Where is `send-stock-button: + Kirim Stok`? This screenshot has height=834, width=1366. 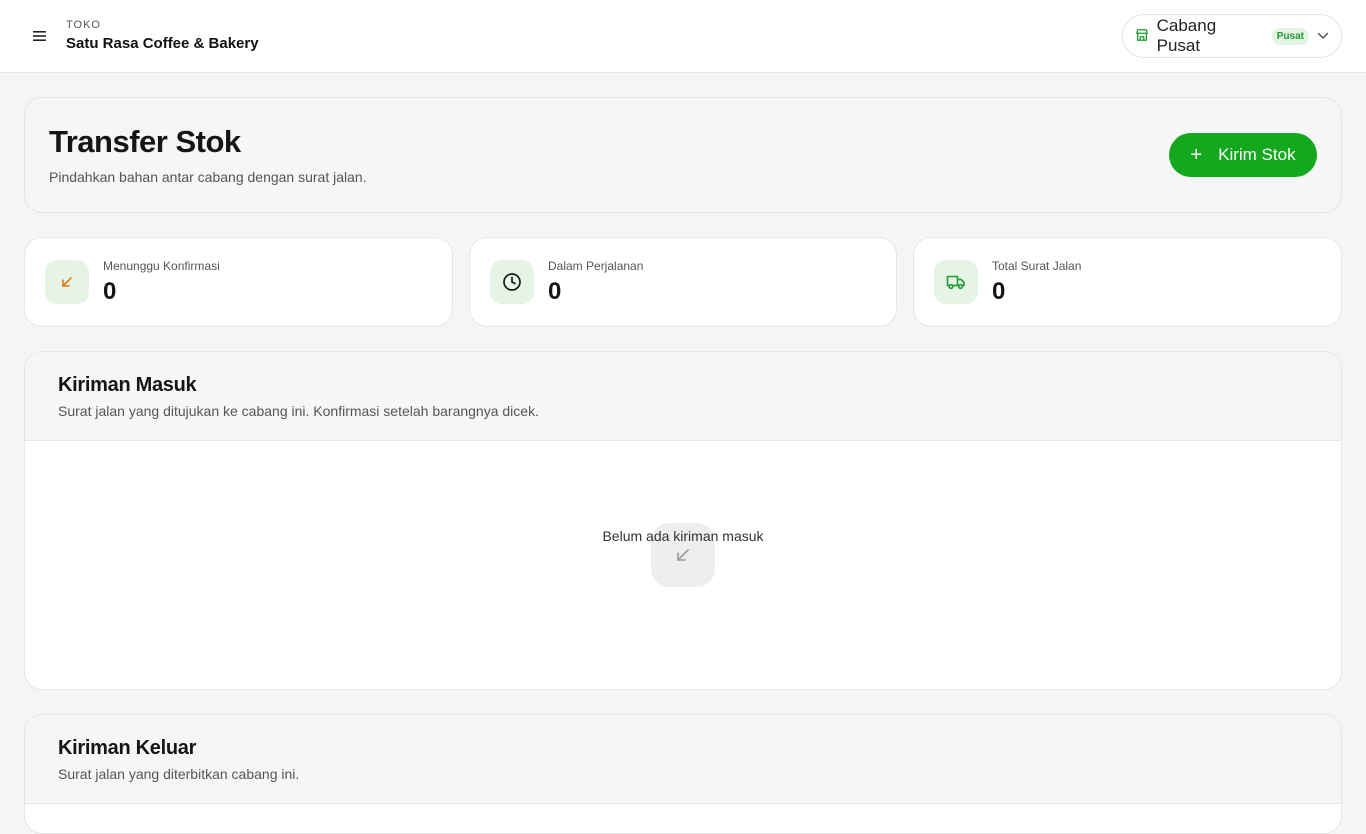
send-stock-button: + Kirim Stok is located at coordinates (1243, 155).